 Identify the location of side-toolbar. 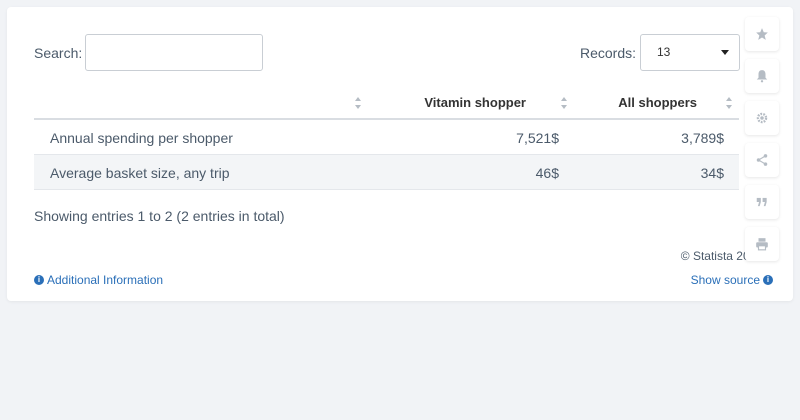
(763, 143).